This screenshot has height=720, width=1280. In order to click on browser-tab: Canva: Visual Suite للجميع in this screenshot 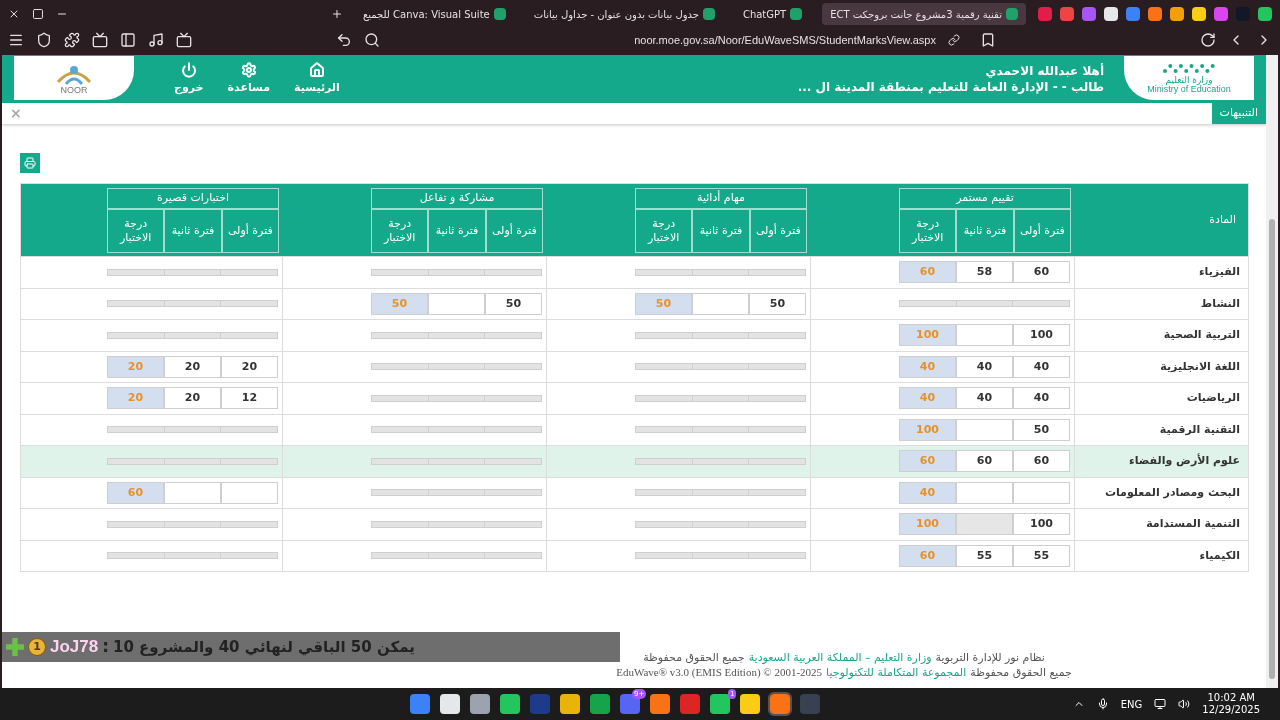, I will do `click(434, 14)`.